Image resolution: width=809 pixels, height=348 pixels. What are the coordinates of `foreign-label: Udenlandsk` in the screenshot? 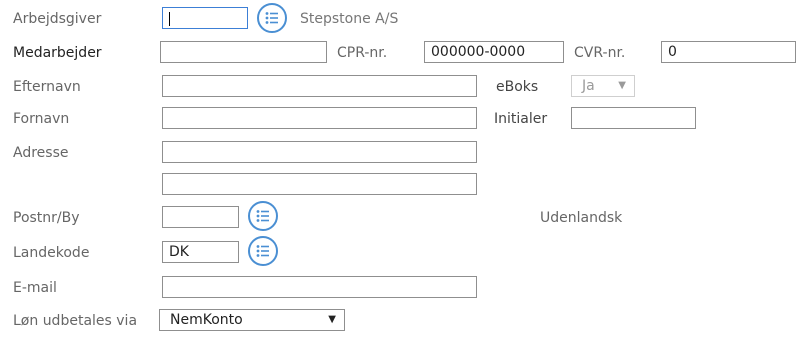 It's located at (581, 218).